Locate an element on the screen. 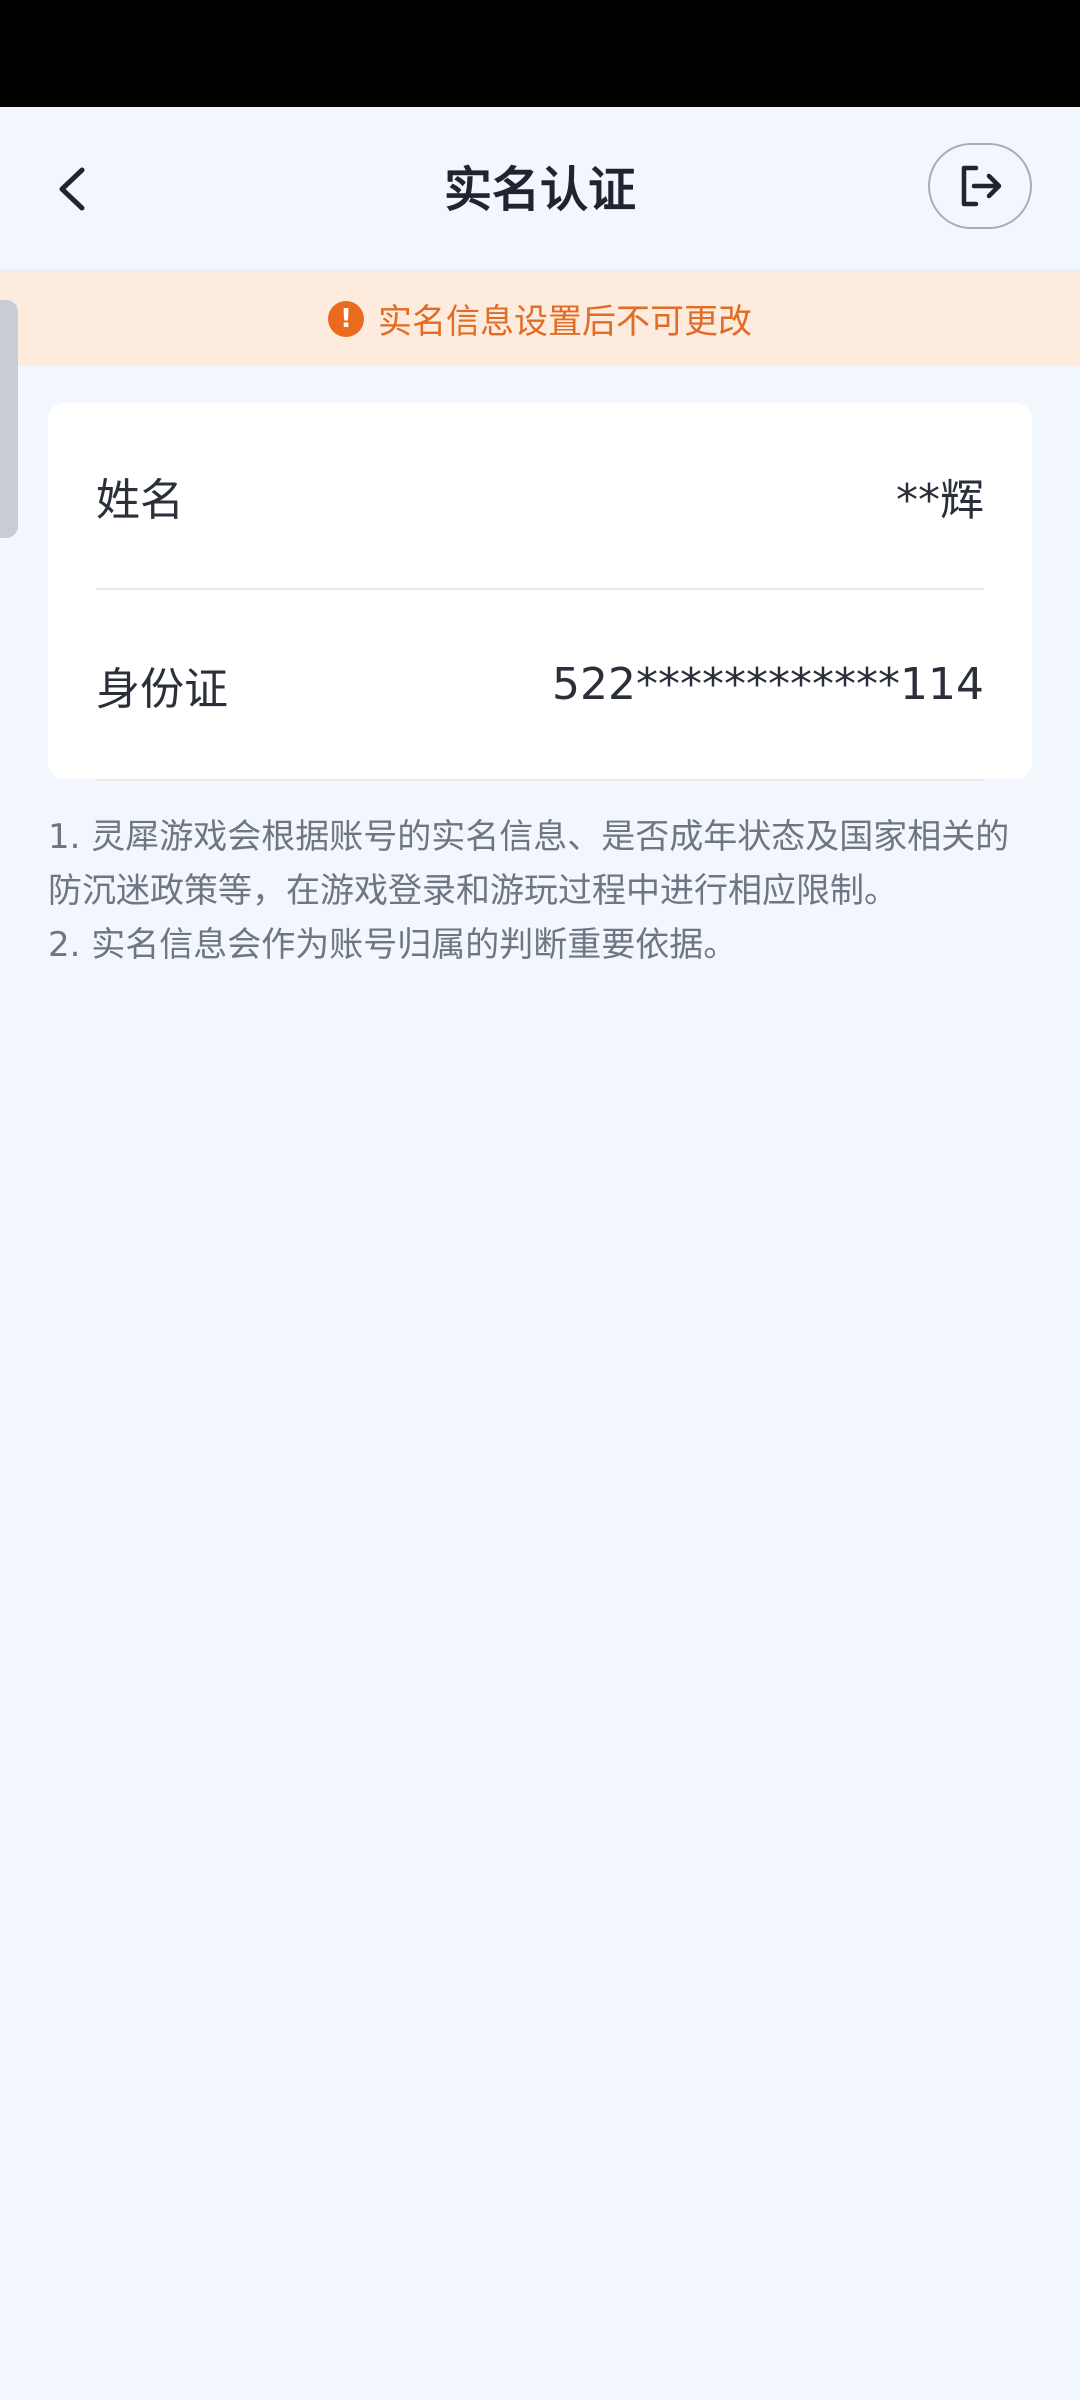 This screenshot has height=2400, width=1080. id-card-value: 522************114 is located at coordinates (768, 684).